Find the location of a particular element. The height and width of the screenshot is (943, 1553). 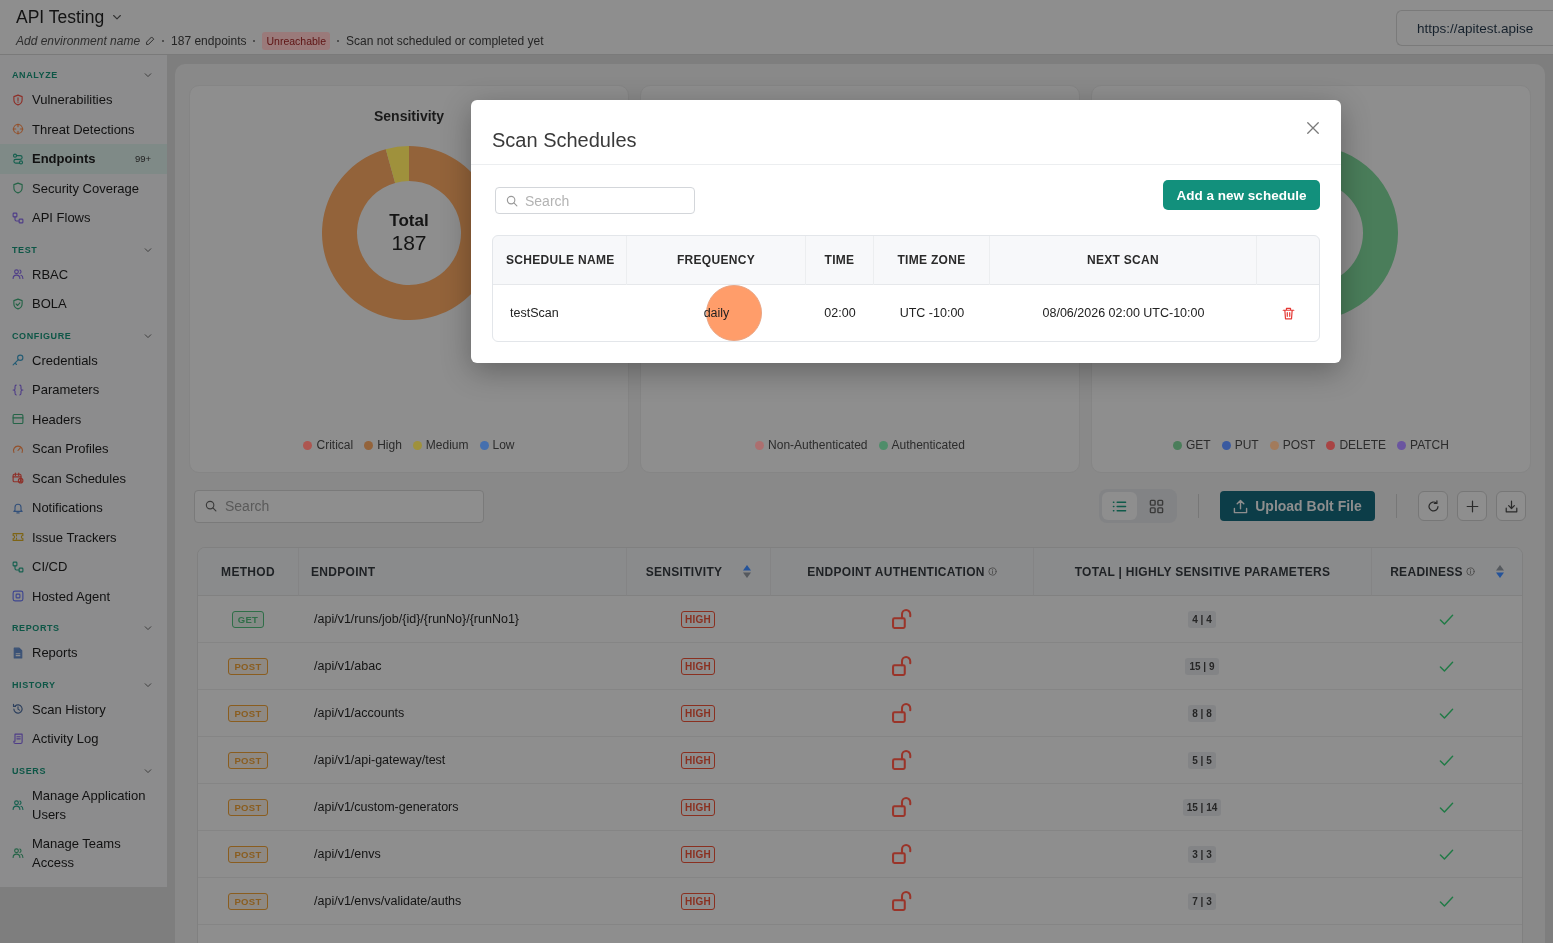

chart-center-value: 187 is located at coordinates (409, 242).